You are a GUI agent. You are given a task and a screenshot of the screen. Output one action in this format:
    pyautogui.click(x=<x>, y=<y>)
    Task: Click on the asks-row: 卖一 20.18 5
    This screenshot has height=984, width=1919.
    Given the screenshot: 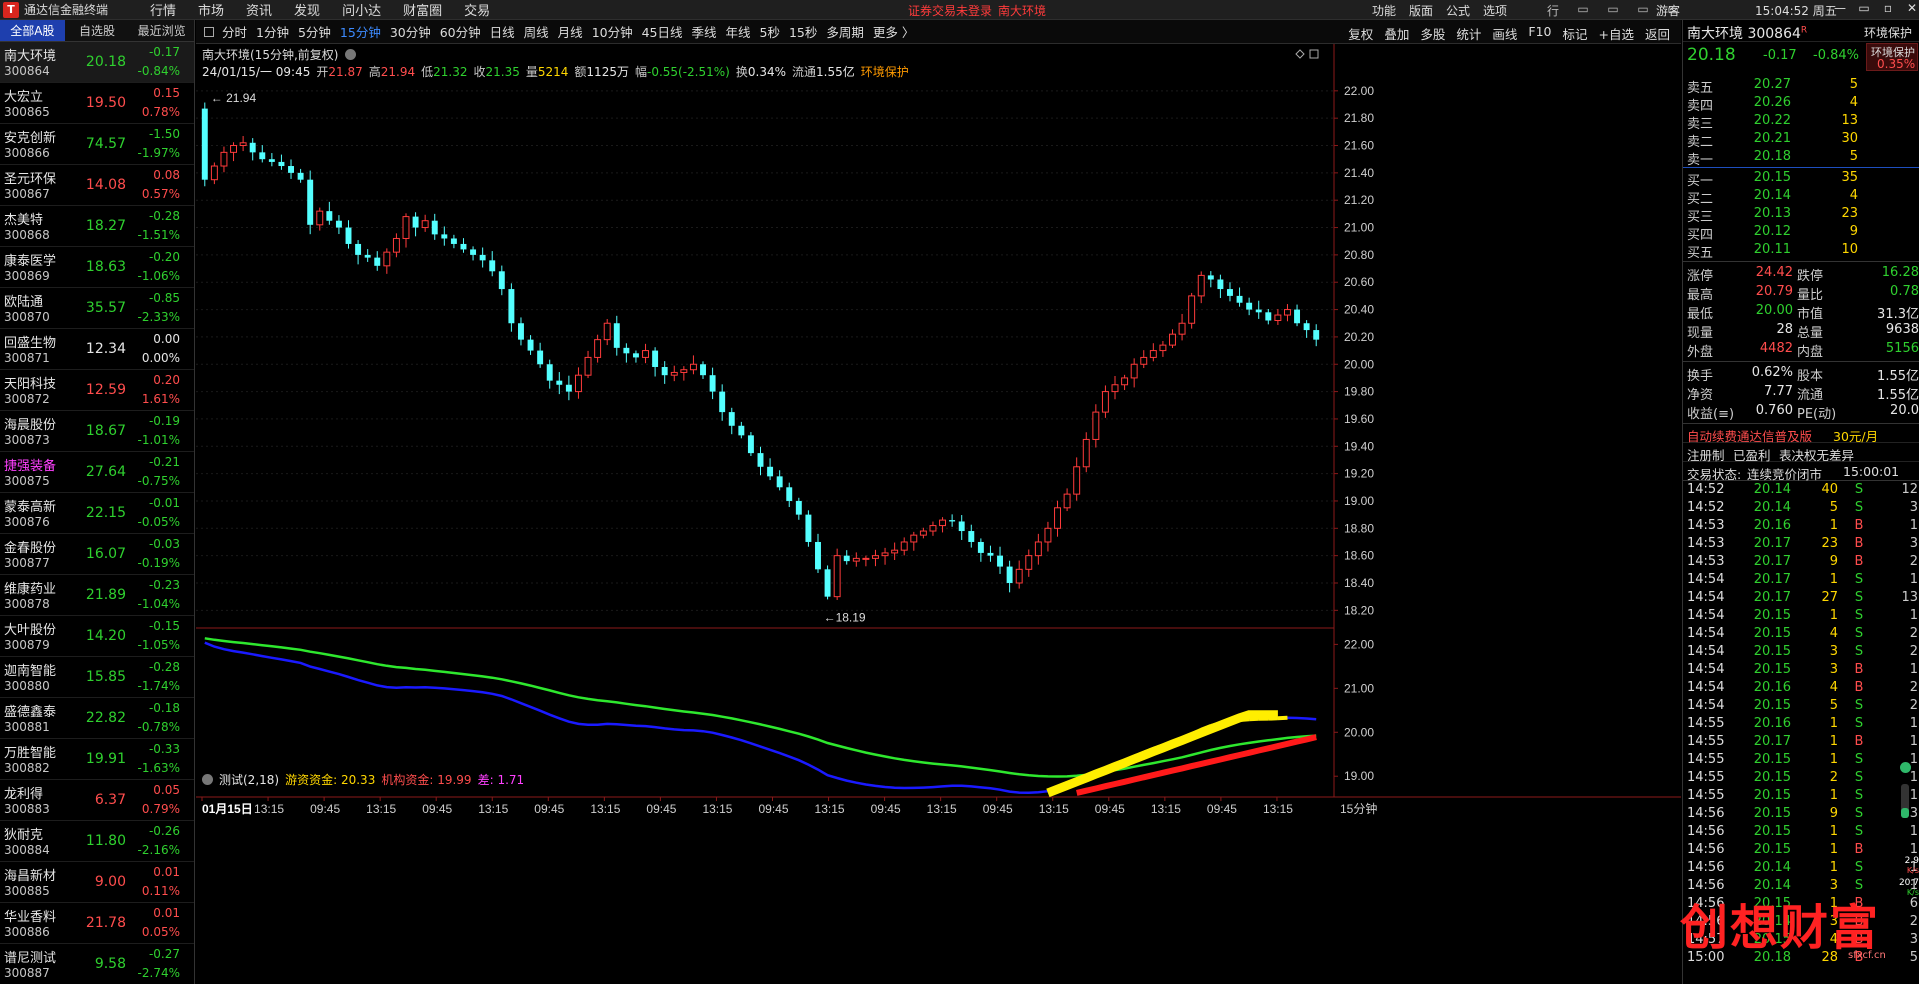 What is the action you would take?
    pyautogui.click(x=1801, y=158)
    